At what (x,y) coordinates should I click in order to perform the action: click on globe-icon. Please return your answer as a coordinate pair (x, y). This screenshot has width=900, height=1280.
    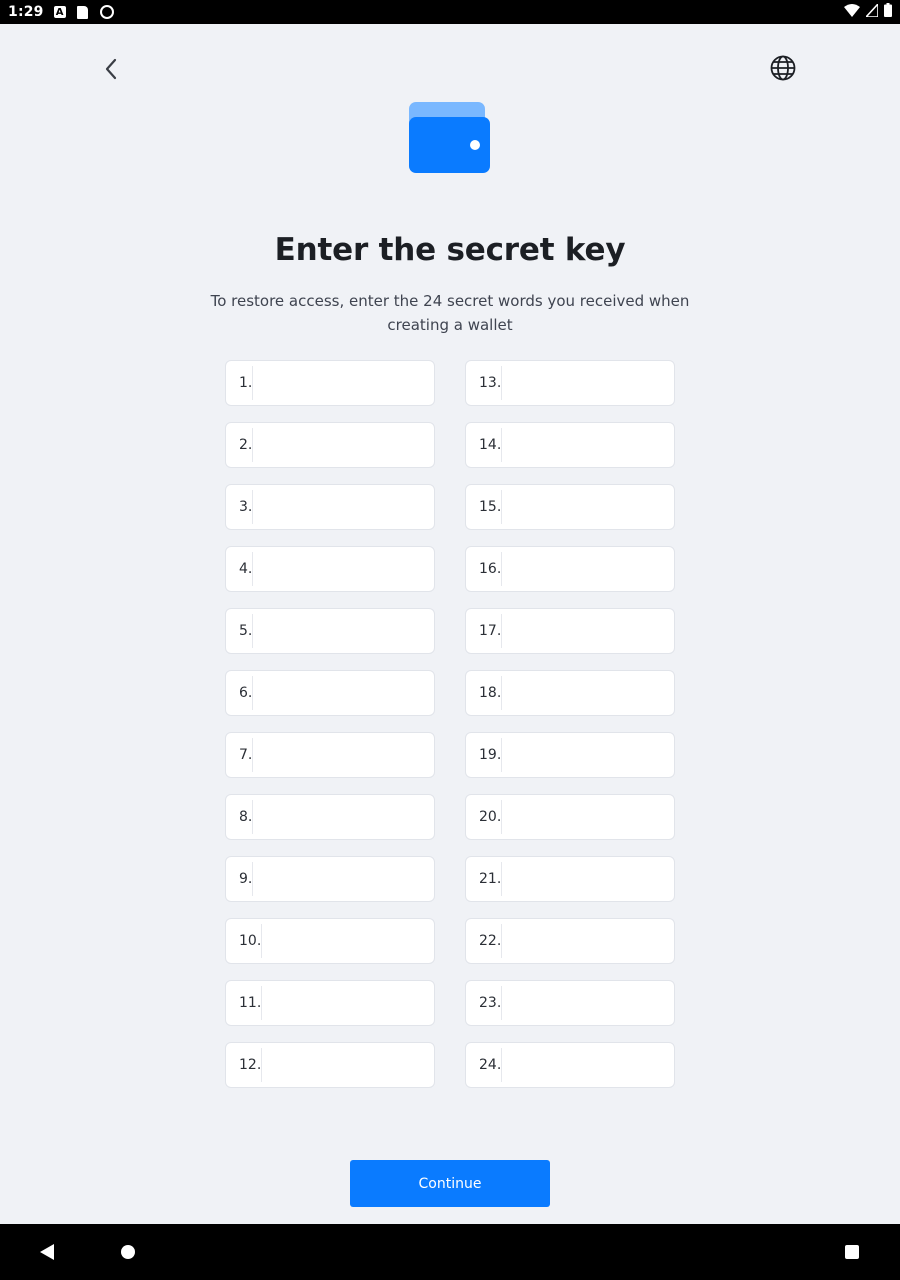
    Looking at the image, I should click on (783, 68).